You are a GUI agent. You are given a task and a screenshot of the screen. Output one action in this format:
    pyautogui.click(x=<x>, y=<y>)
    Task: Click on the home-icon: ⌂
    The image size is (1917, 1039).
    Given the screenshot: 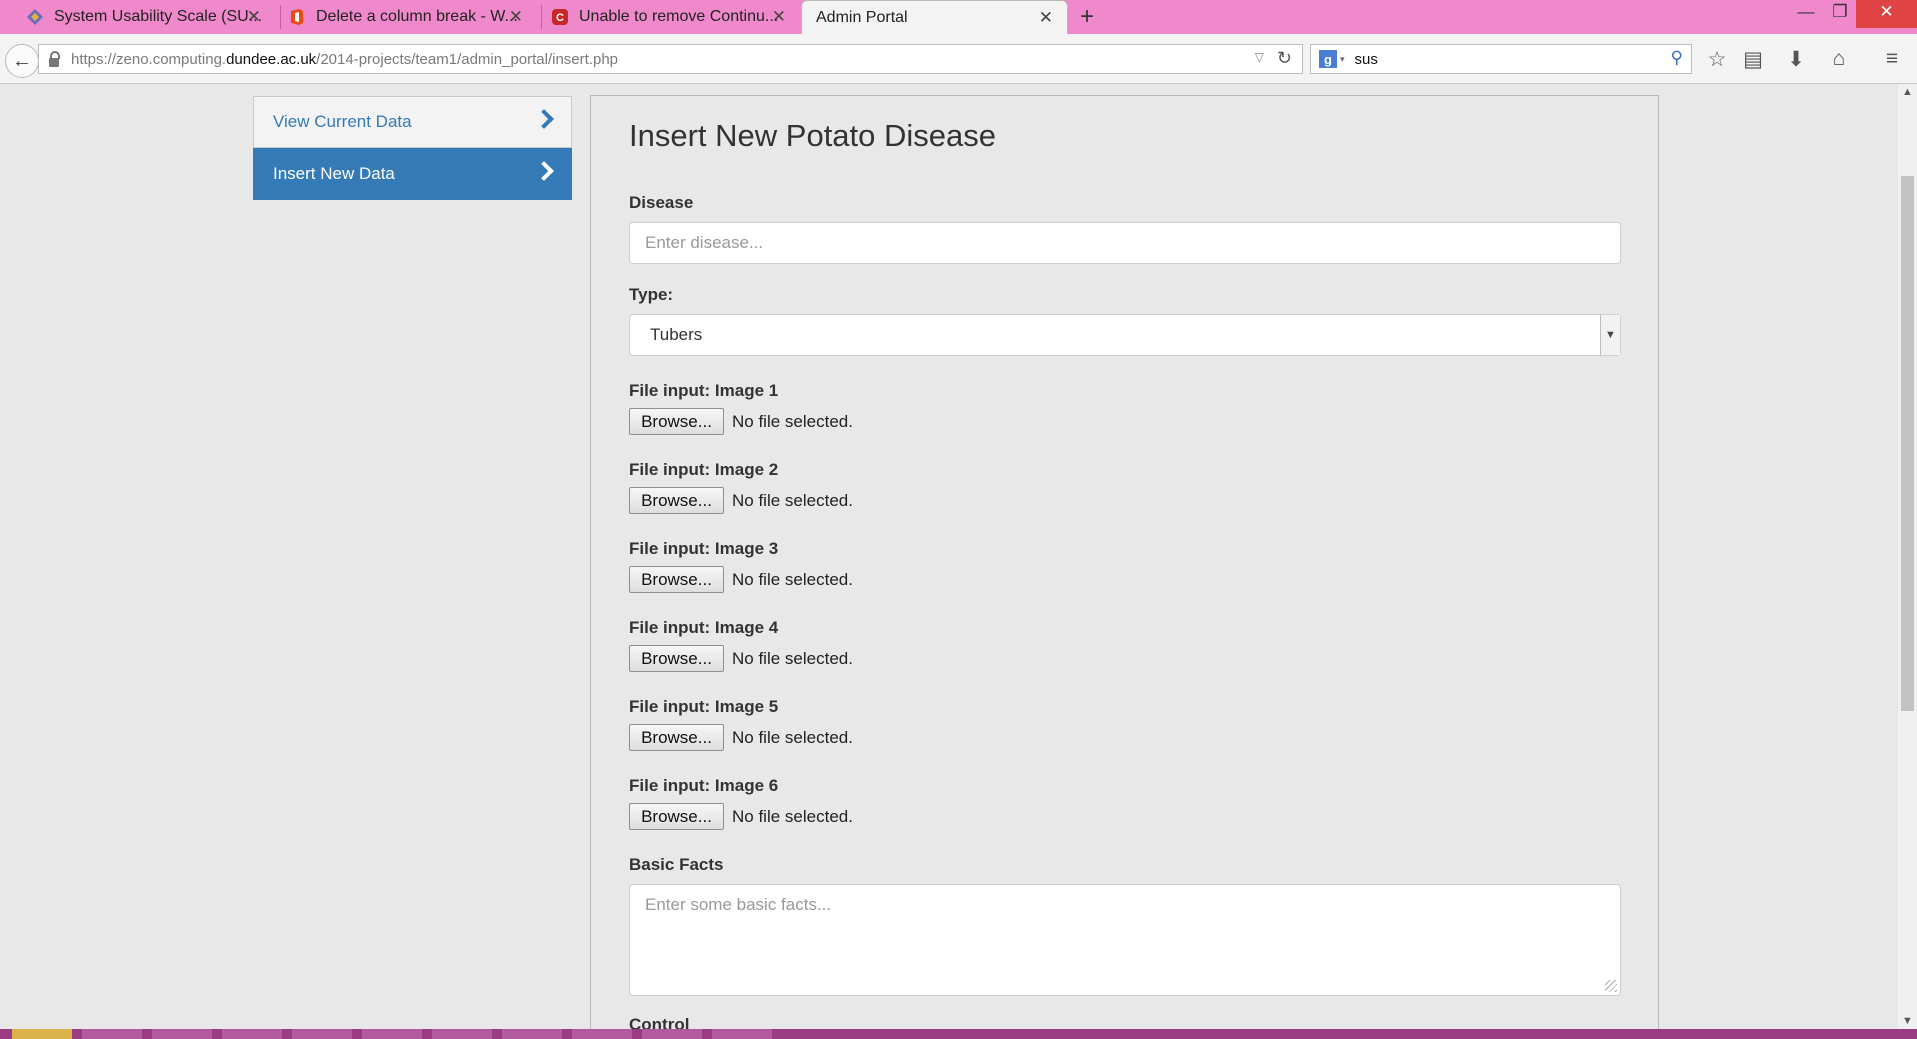 What is the action you would take?
    pyautogui.click(x=1839, y=59)
    